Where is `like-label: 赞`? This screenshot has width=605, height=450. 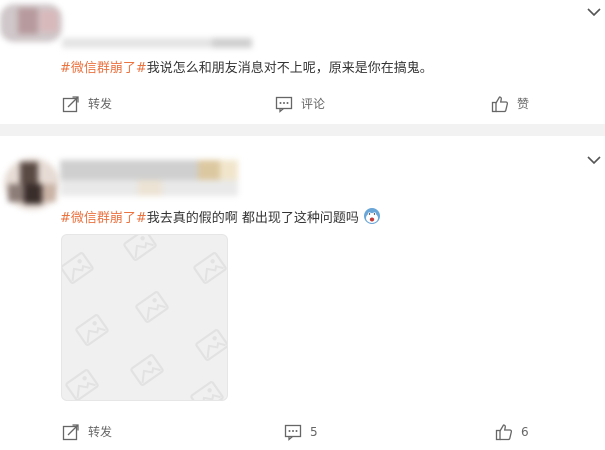 like-label: 赞 is located at coordinates (523, 104).